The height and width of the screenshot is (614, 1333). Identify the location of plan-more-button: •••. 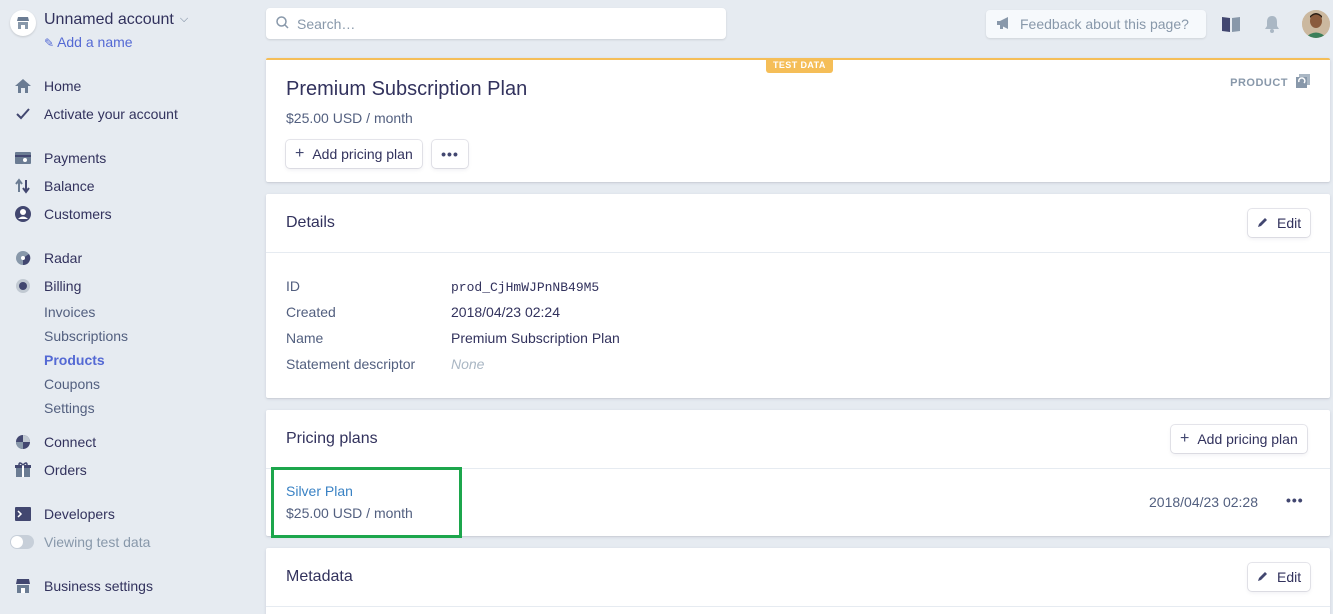
(1295, 500).